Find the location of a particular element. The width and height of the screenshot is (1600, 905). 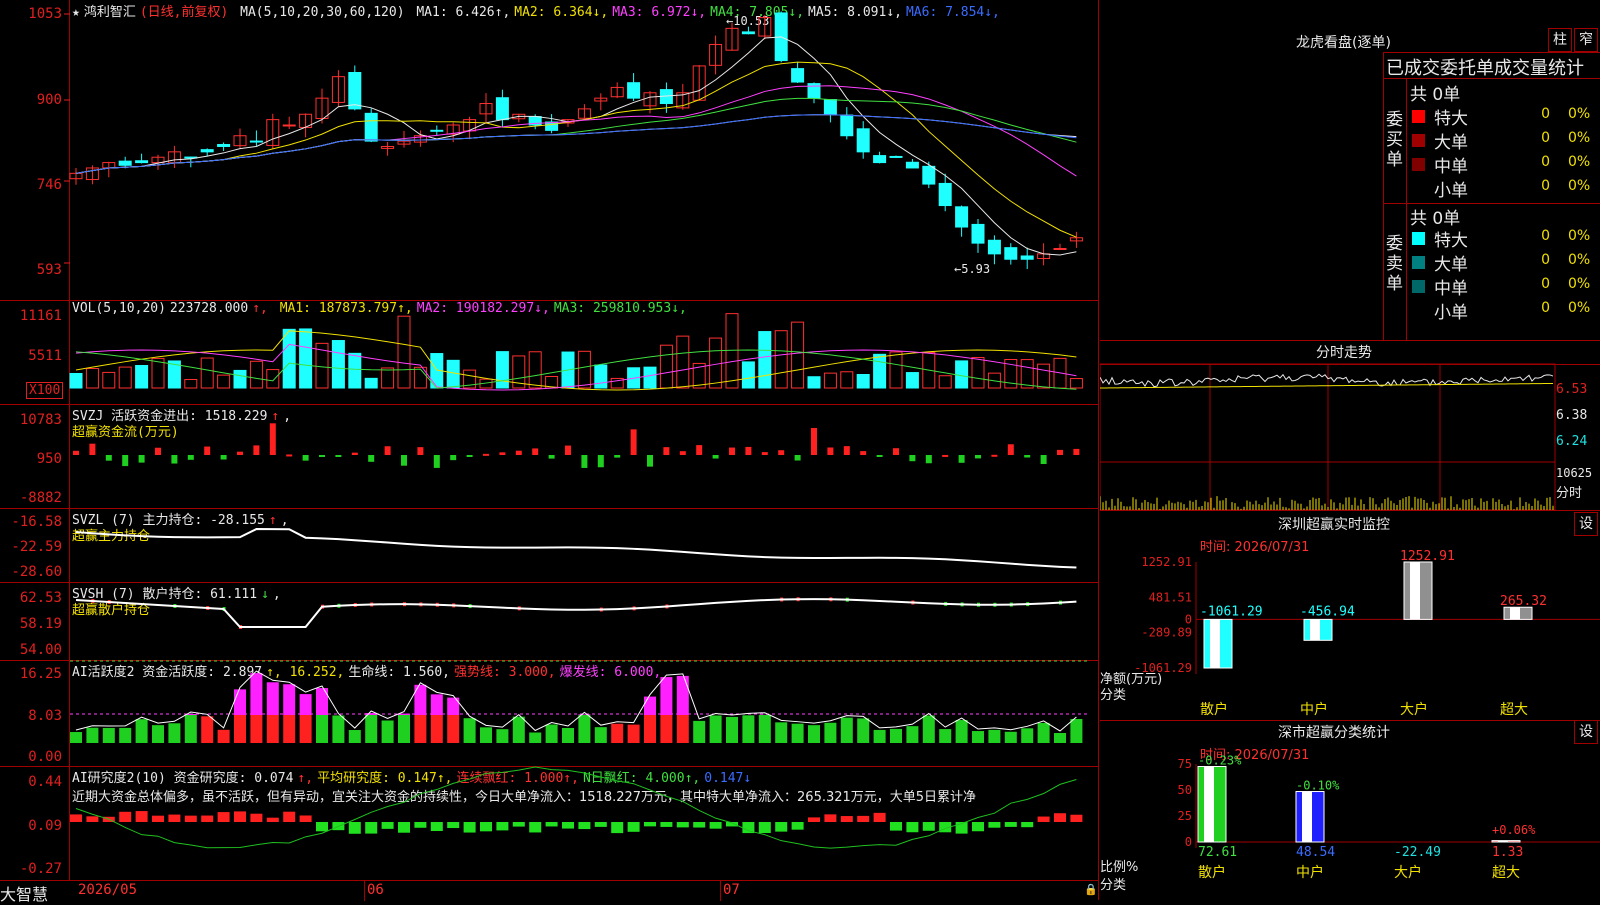

dragon-row-buy-rows-0: 特大00% is located at coordinates (1505, 116).